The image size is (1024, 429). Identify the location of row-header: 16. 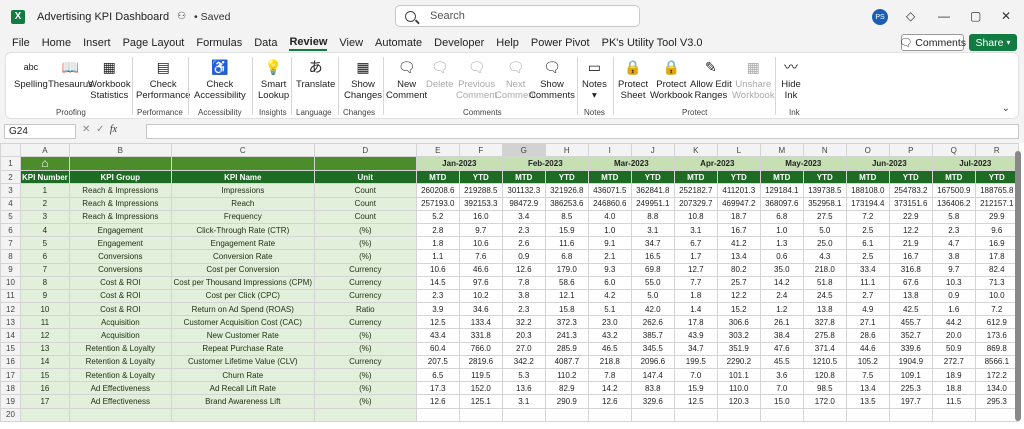
(10, 362).